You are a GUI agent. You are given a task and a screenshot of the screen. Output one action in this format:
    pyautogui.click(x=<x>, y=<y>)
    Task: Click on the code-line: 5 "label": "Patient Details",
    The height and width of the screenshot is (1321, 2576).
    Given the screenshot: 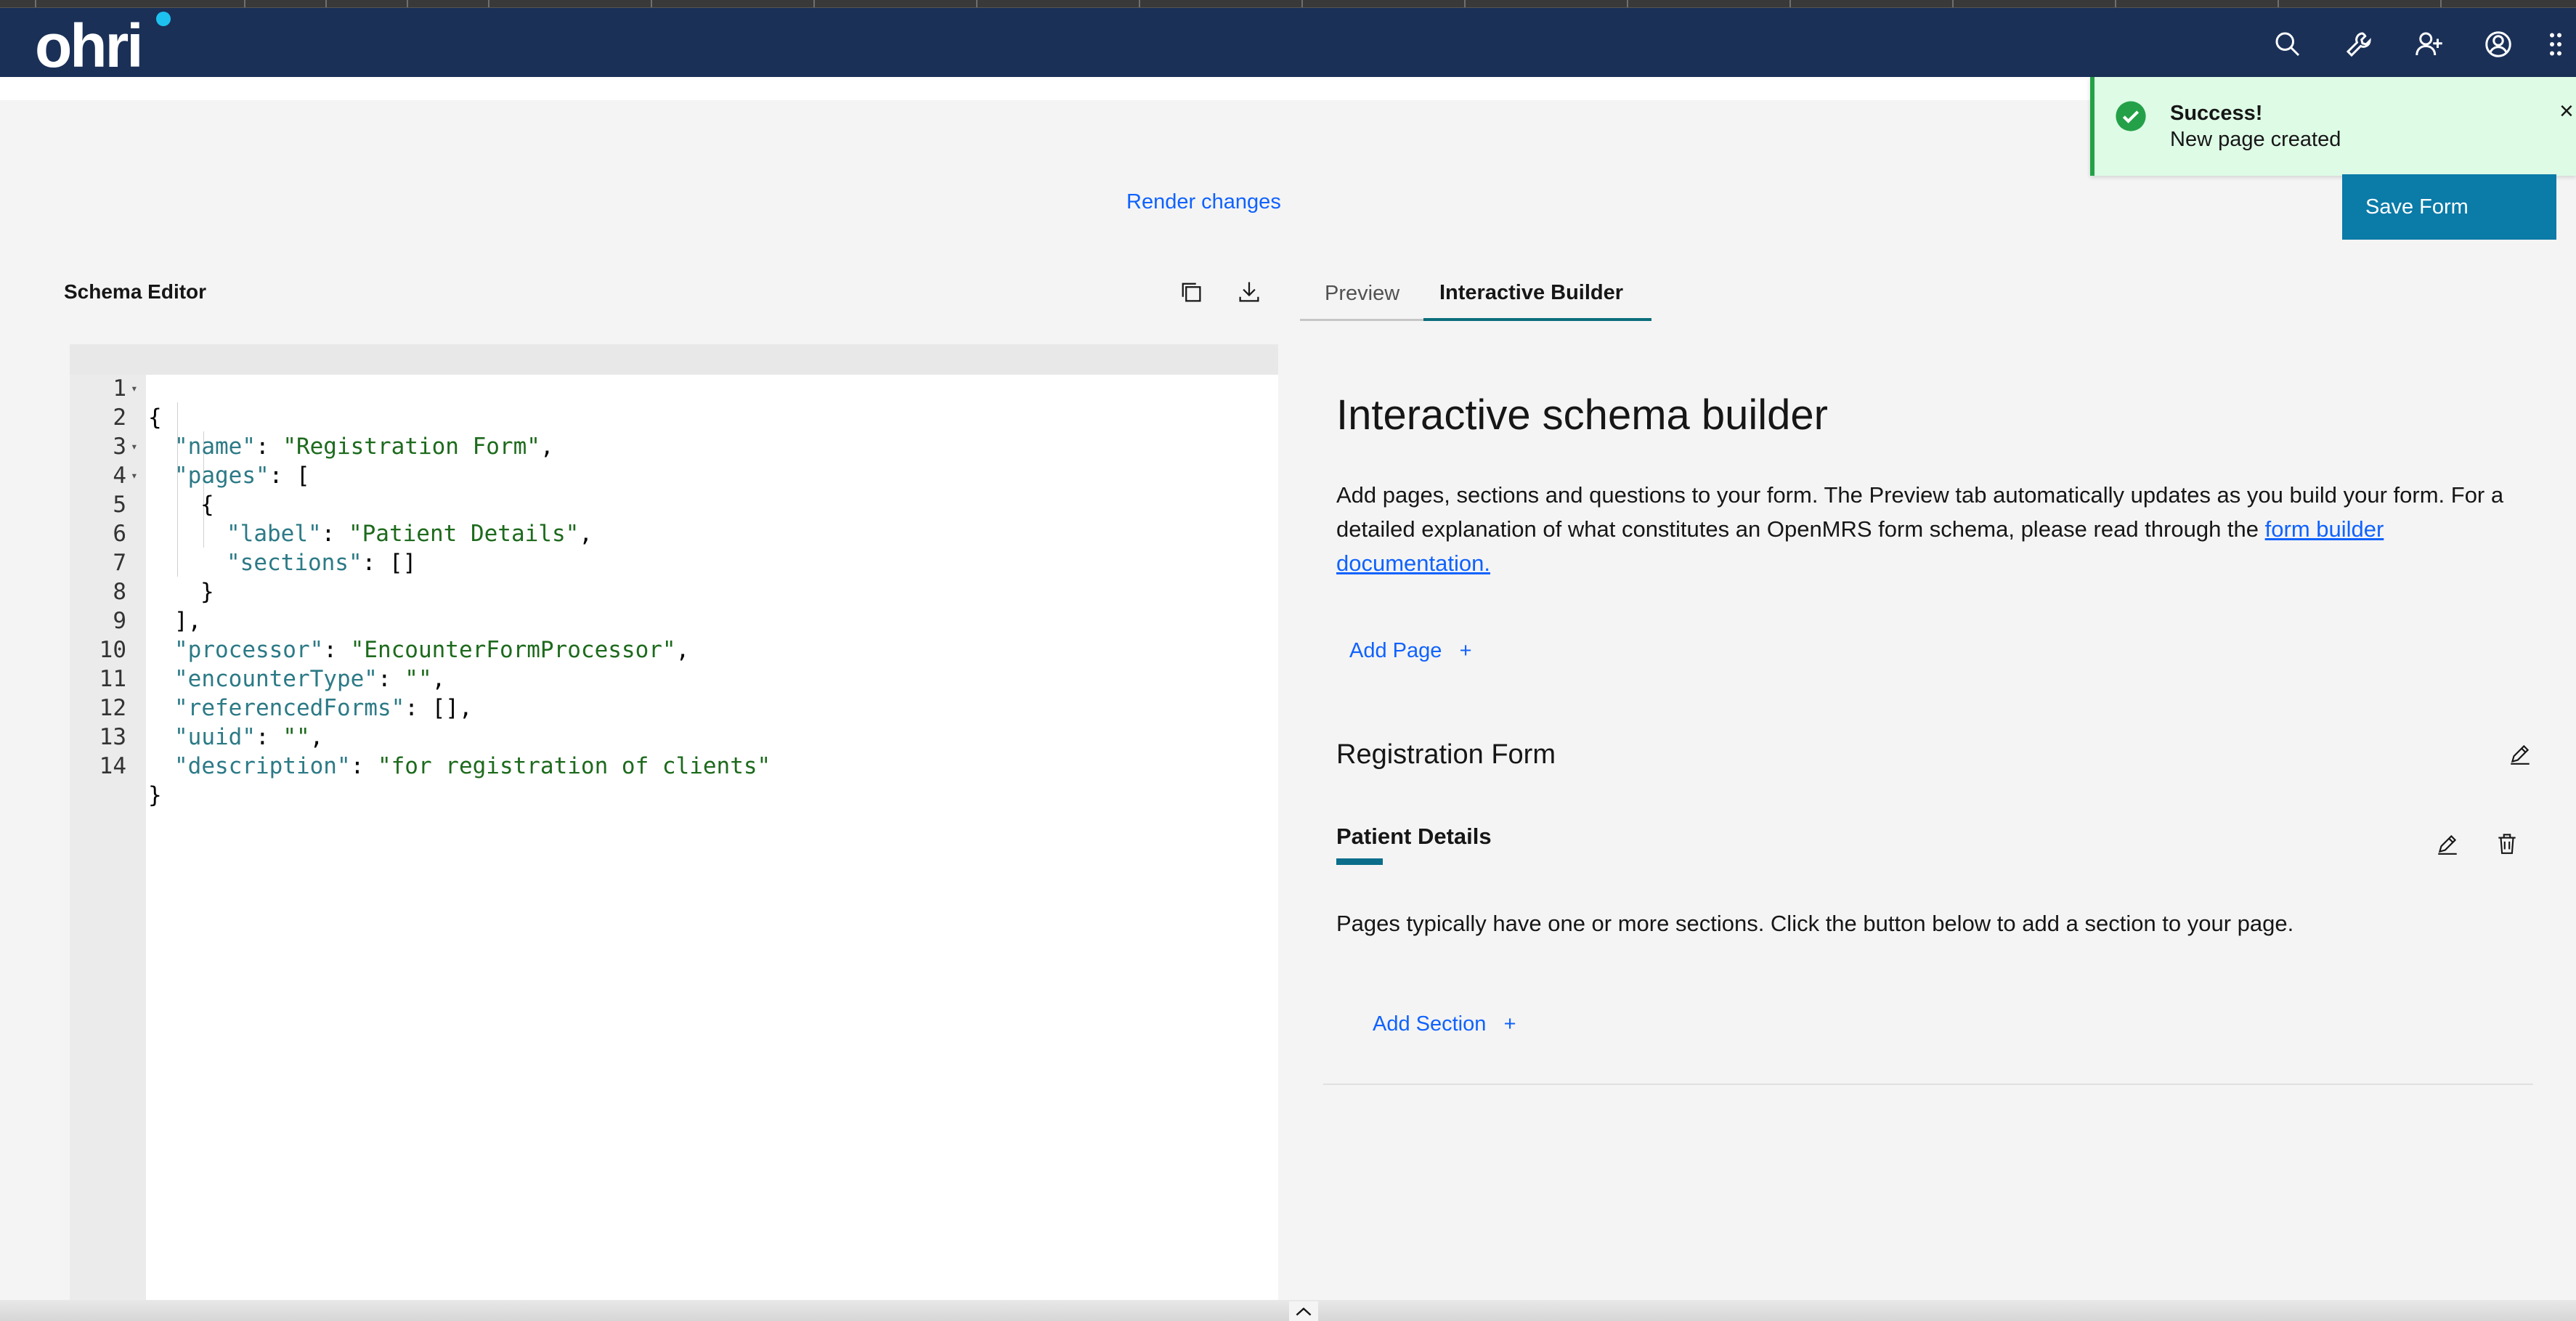 What is the action you would take?
    pyautogui.click(x=353, y=519)
    